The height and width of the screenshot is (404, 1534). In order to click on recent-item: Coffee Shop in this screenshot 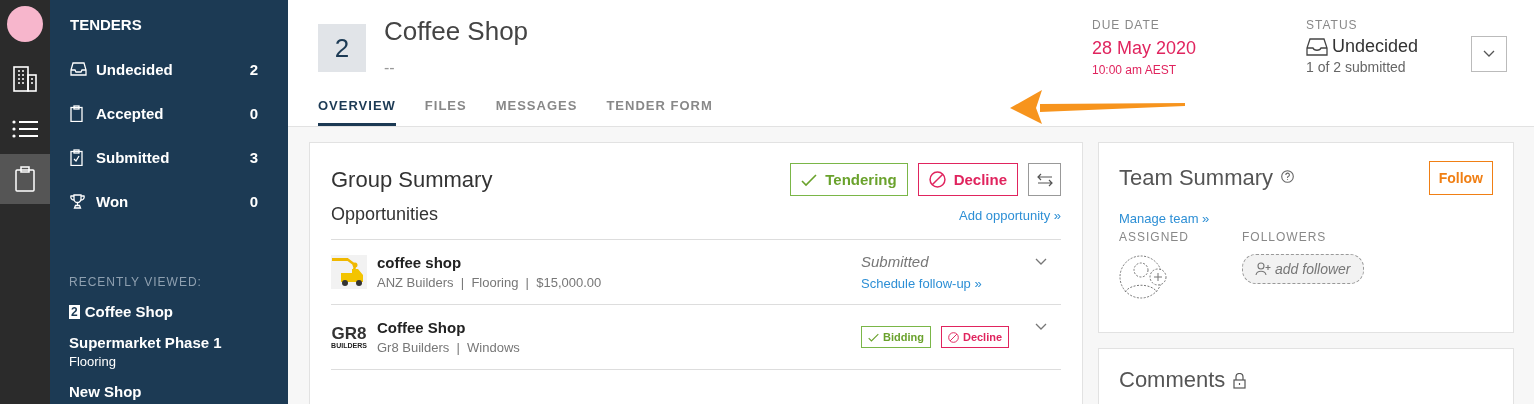, I will do `click(129, 311)`.